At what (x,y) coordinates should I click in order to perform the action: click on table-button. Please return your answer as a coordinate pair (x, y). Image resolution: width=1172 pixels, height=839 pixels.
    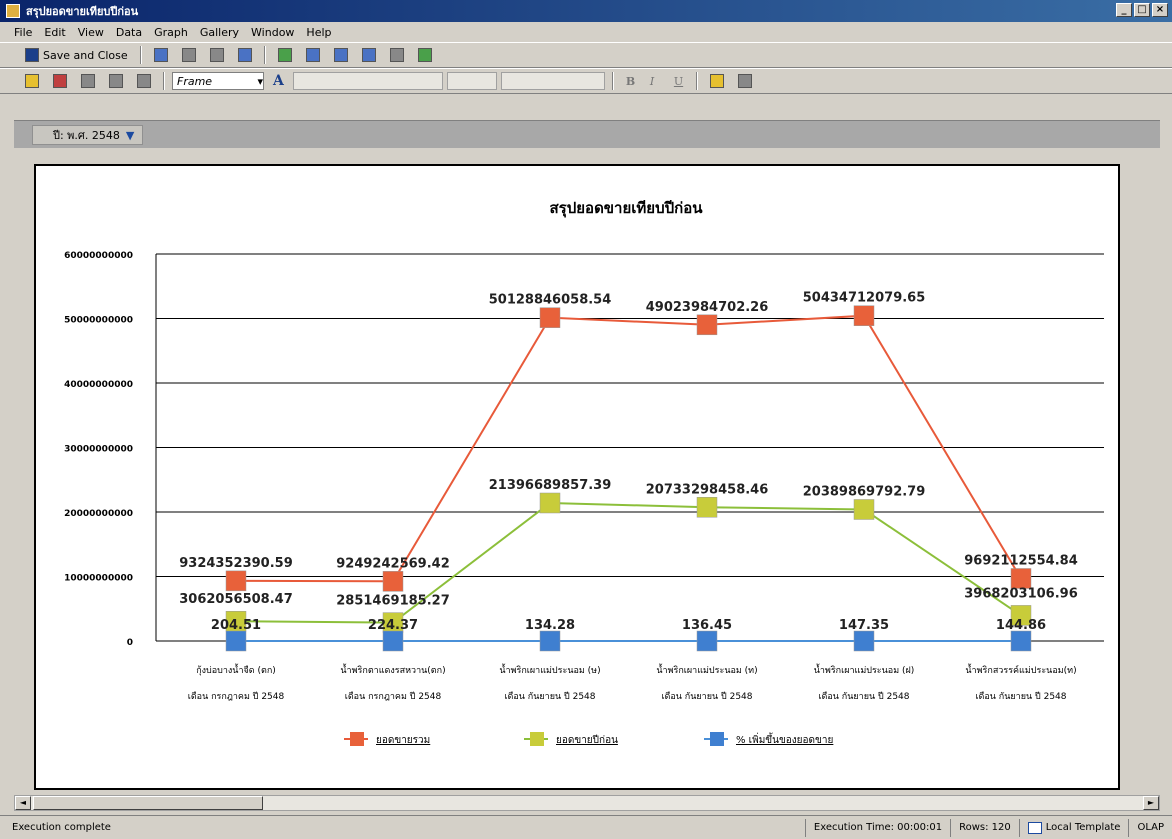
    Looking at the image, I should click on (369, 55).